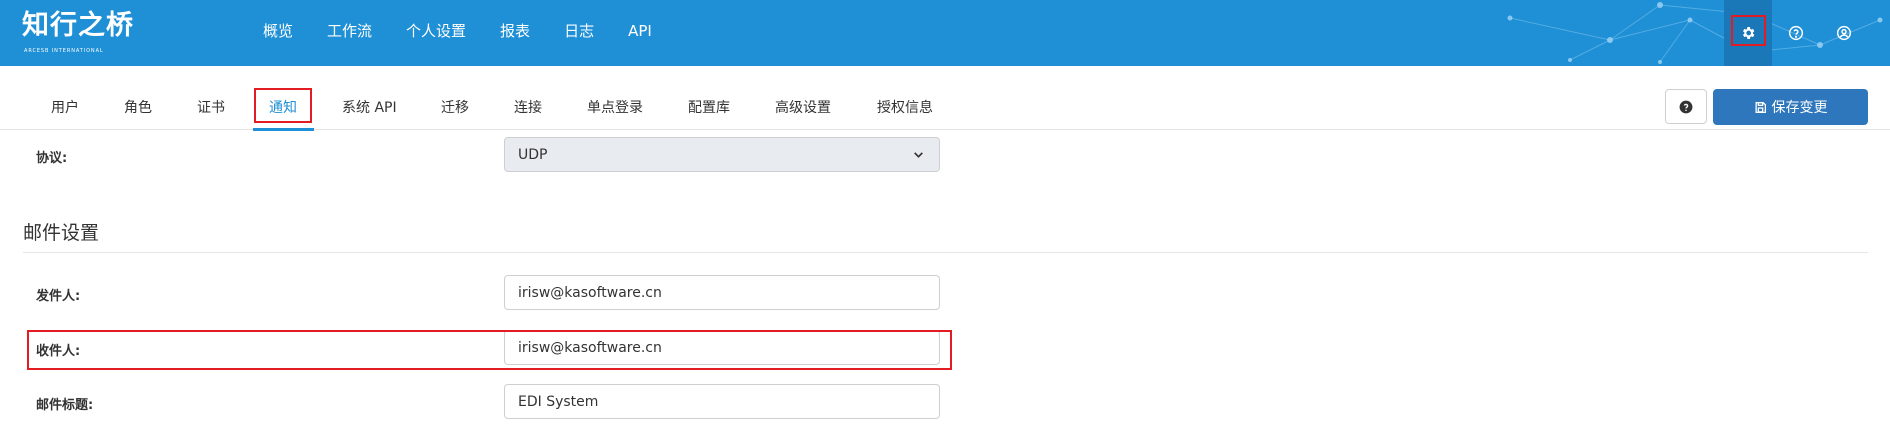  Describe the element at coordinates (52, 158) in the screenshot. I see `protocol-label: 协议:` at that location.